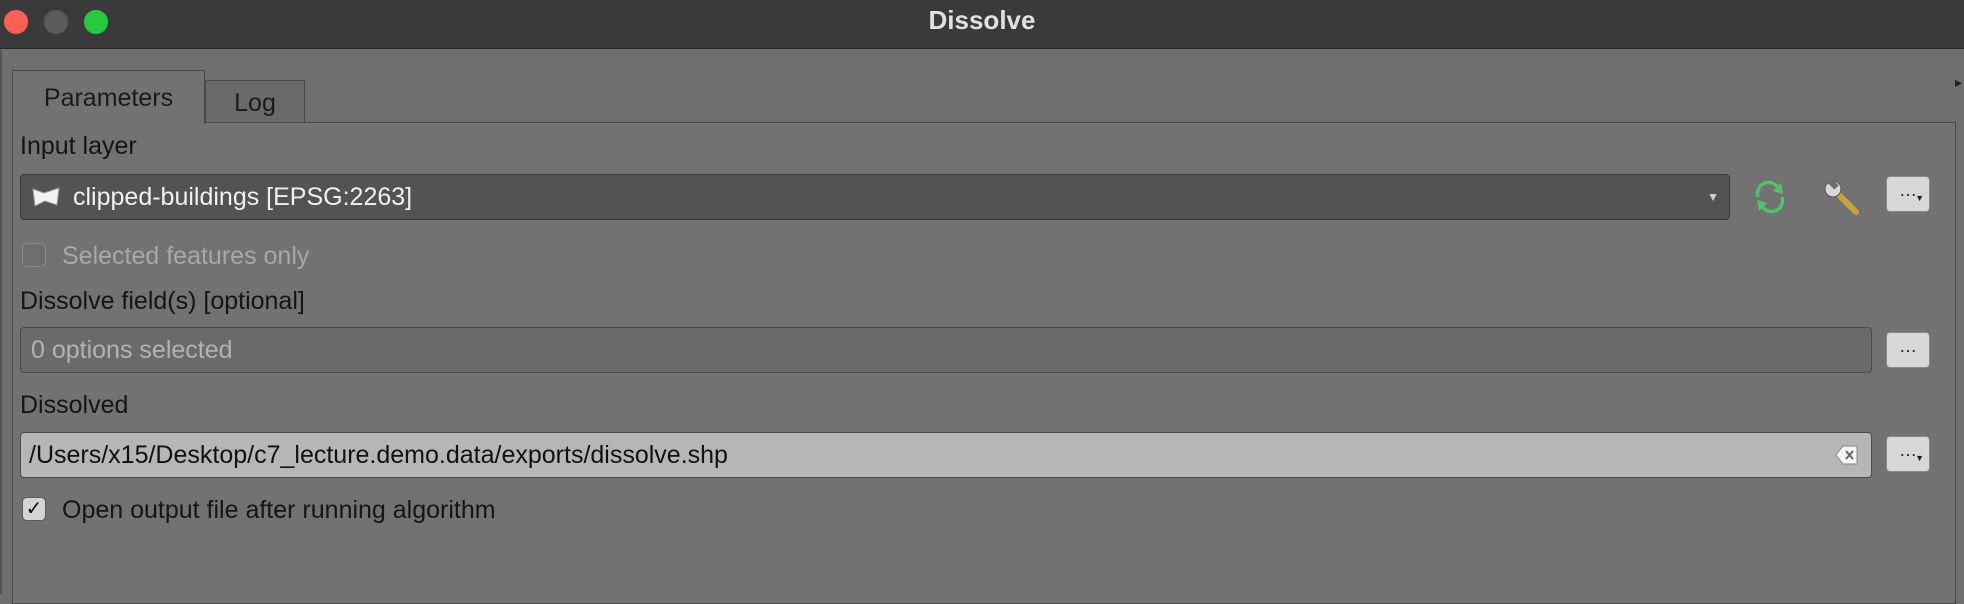  Describe the element at coordinates (875, 197) in the screenshot. I see `input-layer-combobox: clipped-buildings [EPSG:2263] ▼` at that location.